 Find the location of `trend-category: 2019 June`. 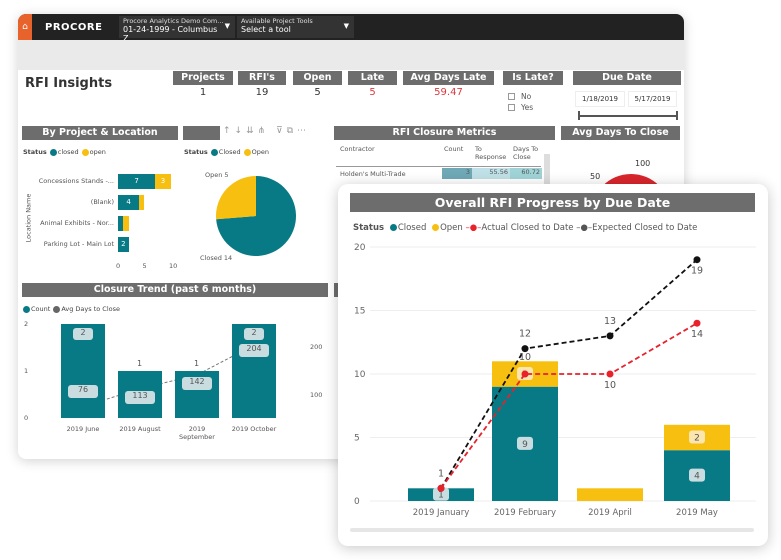

trend-category: 2019 June is located at coordinates (83, 429).